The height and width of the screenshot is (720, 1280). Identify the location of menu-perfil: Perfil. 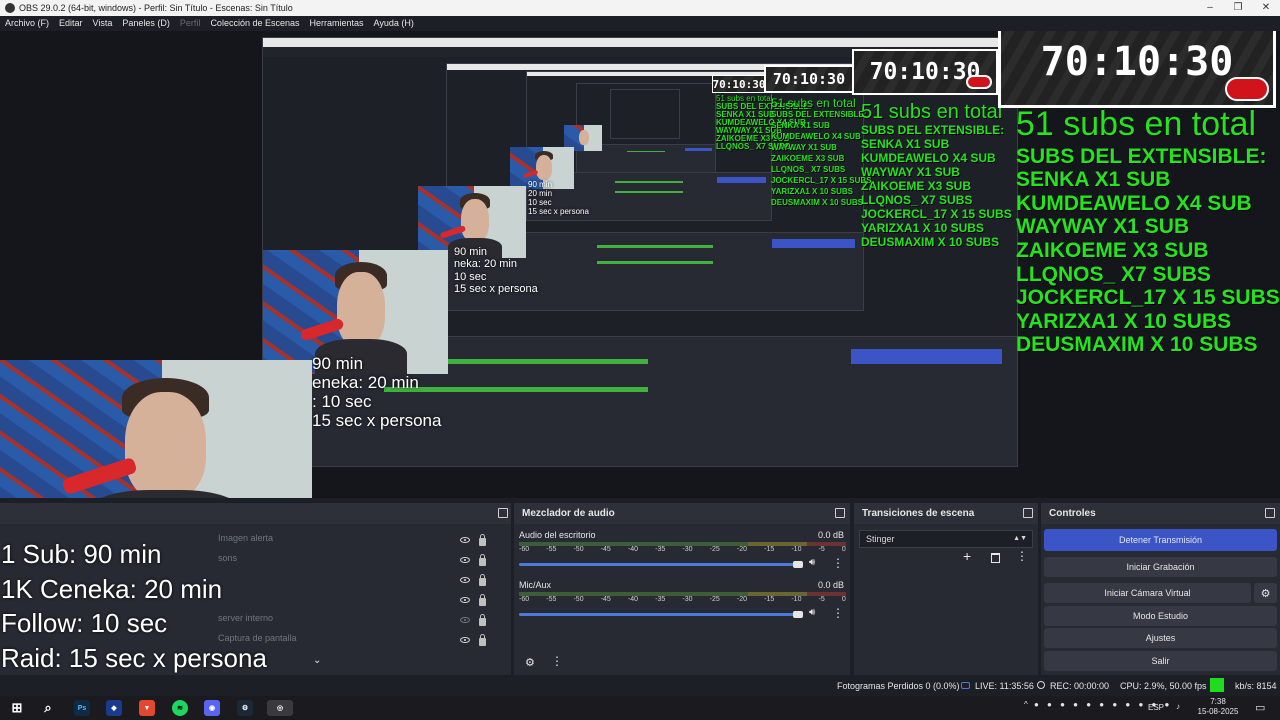
(190, 23).